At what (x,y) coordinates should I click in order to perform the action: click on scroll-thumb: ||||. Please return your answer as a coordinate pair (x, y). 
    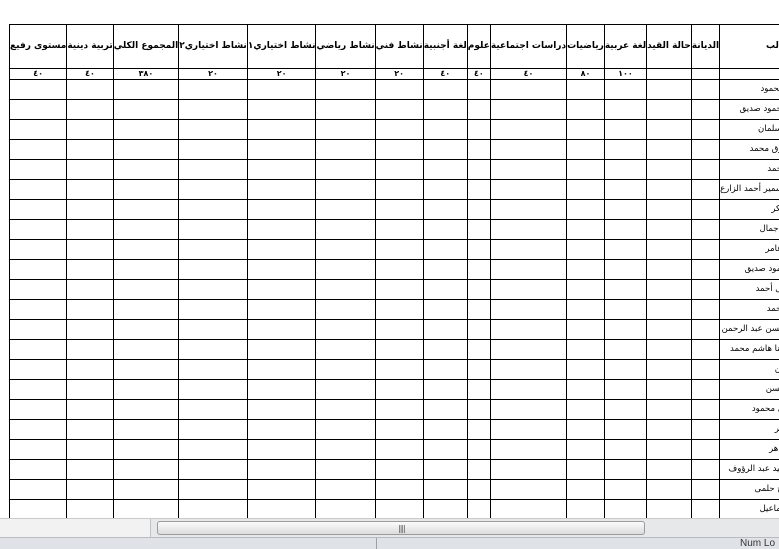
    Looking at the image, I should click on (401, 528).